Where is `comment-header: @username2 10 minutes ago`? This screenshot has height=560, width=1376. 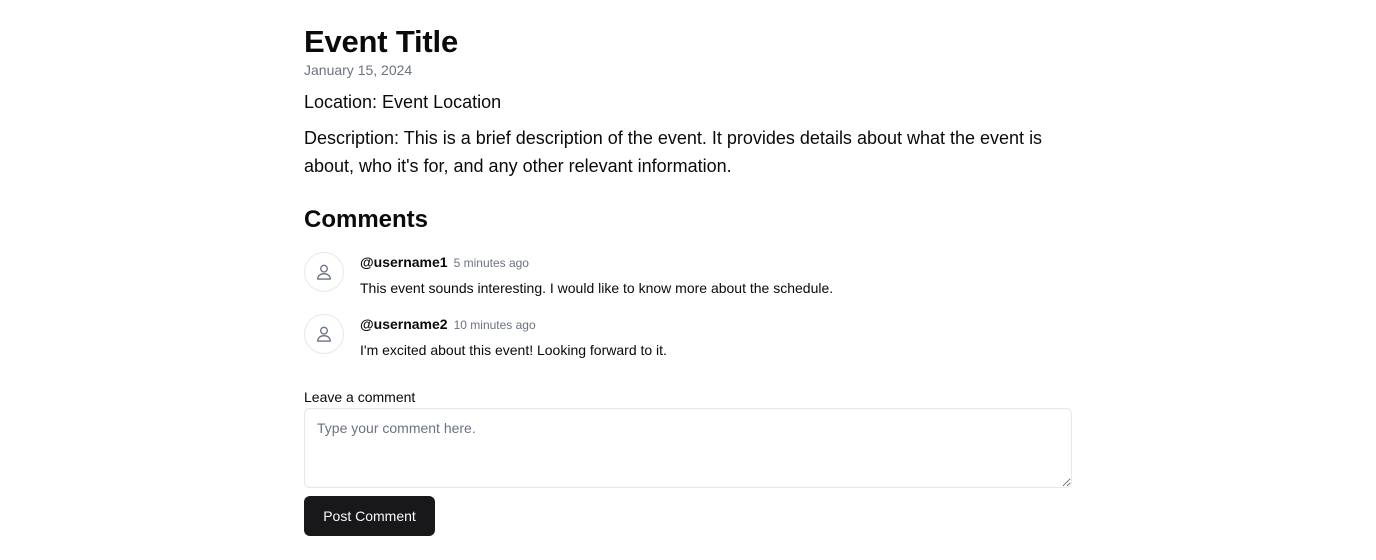
comment-header: @username2 10 minutes ago is located at coordinates (448, 324).